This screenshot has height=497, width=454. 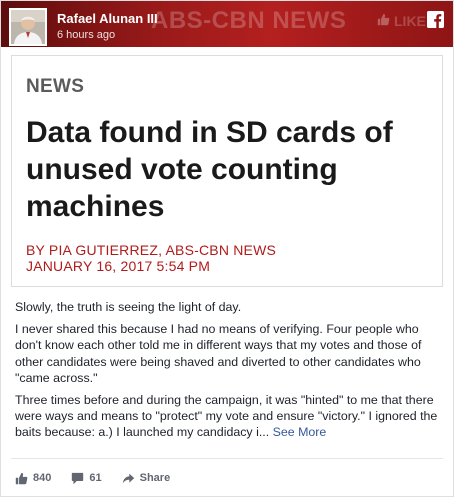 What do you see at coordinates (128, 478) in the screenshot?
I see `share-icon` at bounding box center [128, 478].